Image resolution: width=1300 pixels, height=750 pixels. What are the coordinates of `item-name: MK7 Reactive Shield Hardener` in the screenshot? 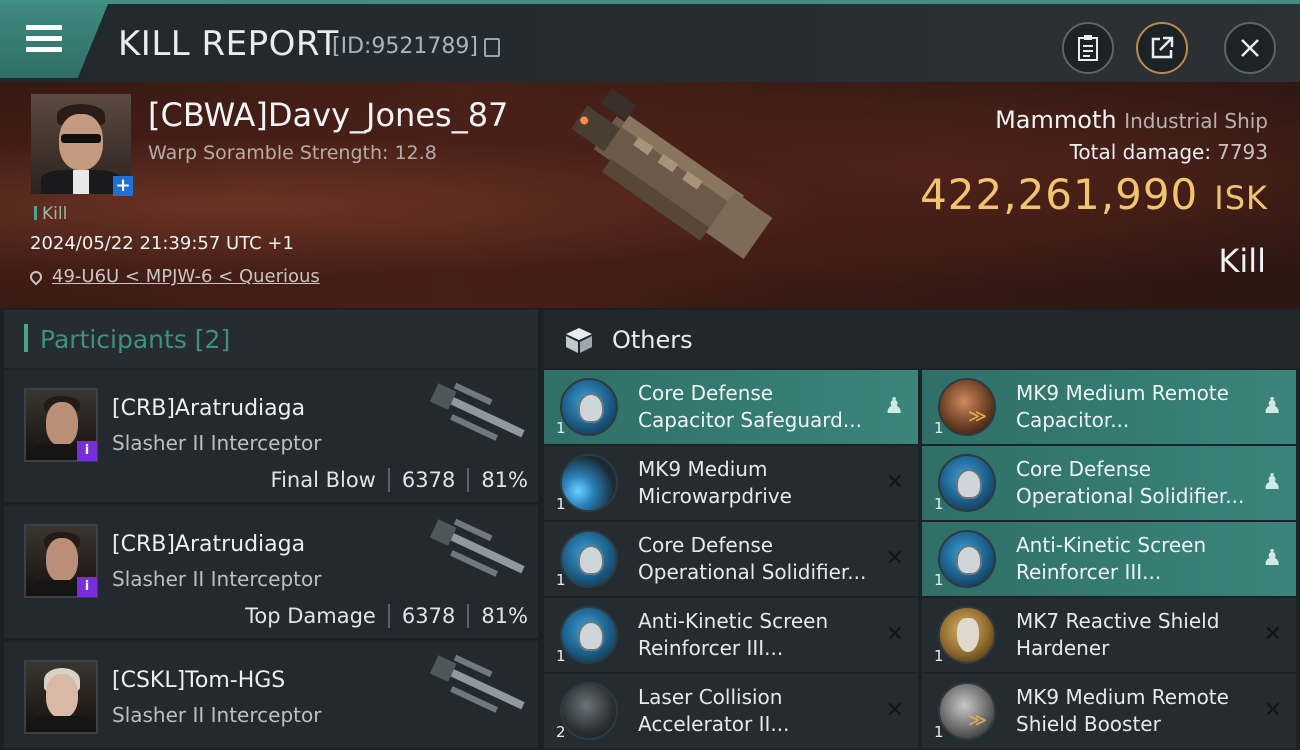 It's located at (1118, 634).